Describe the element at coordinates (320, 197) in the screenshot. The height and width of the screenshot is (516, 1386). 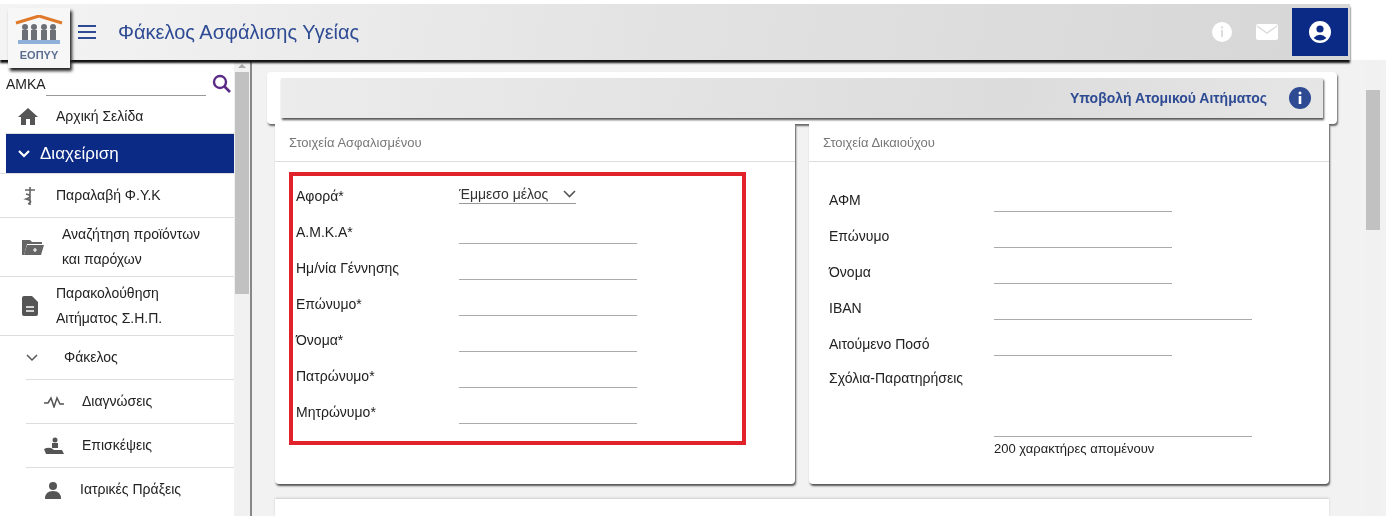
I see `field-label: Αφορά*` at that location.